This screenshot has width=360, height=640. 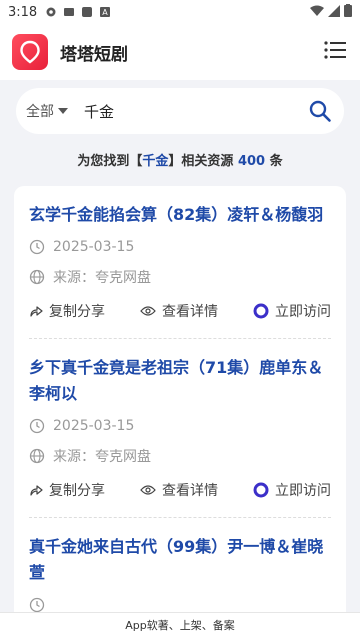 I want to click on settings-gear-icon, so click(x=51, y=12).